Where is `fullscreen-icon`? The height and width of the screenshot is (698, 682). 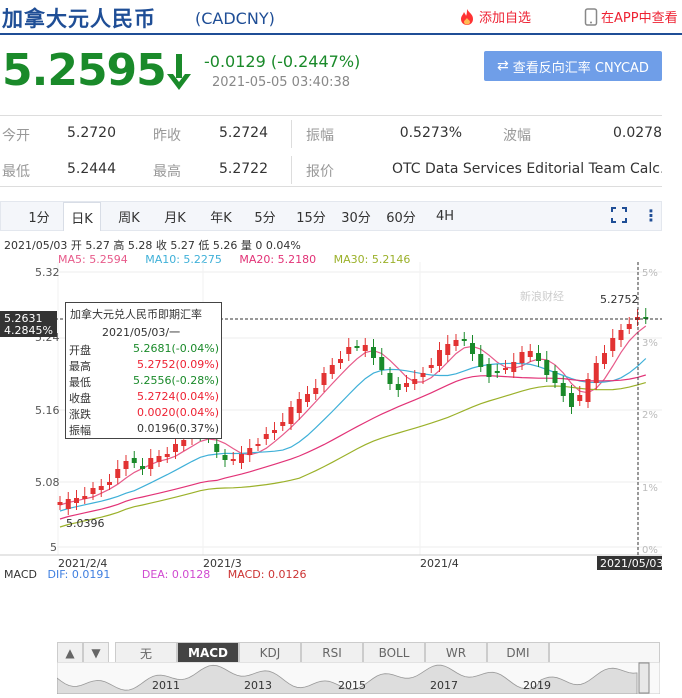
fullscreen-icon is located at coordinates (619, 215).